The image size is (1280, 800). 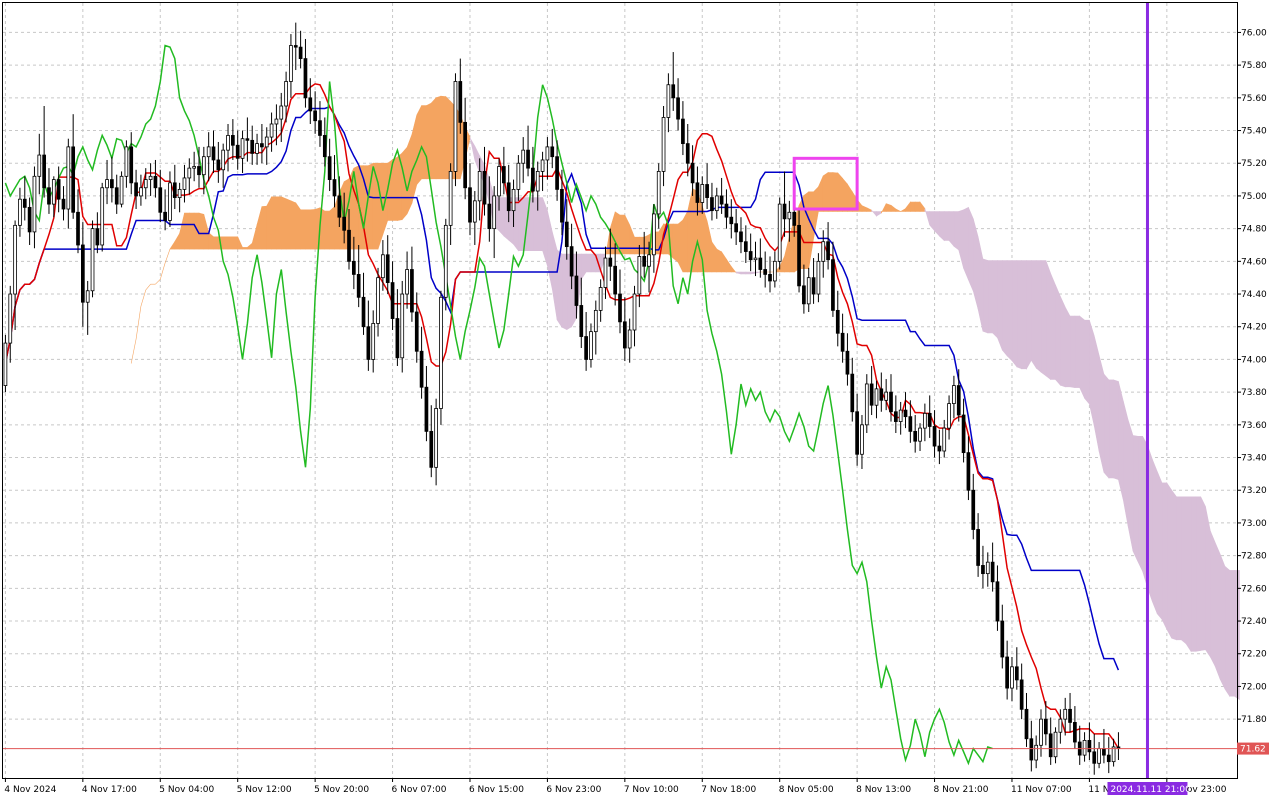 I want to click on cursor-date-label: 2024.11.11 21:00, so click(x=1150, y=790).